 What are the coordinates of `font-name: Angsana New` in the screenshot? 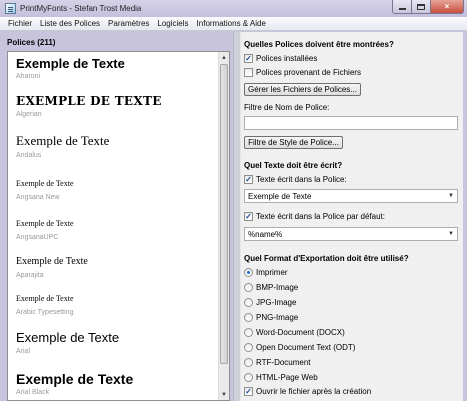 It's located at (38, 197).